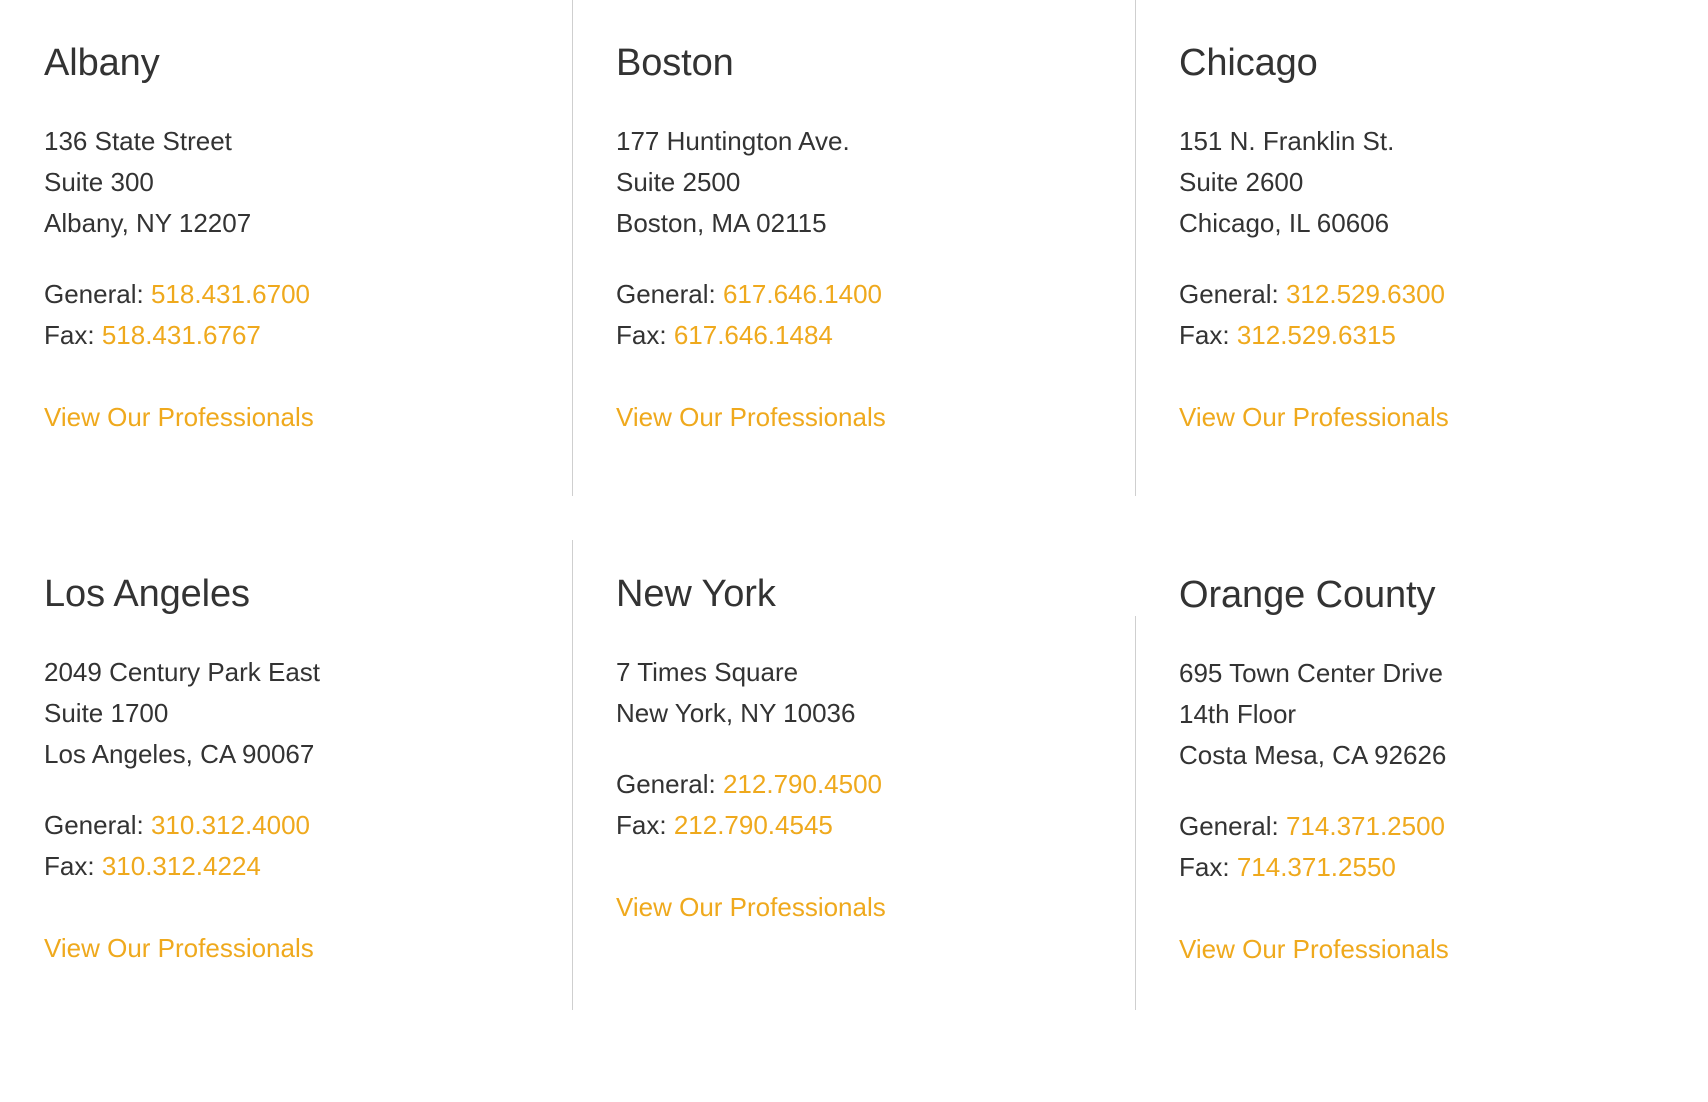 The image size is (1708, 1102). Describe the element at coordinates (733, 141) in the screenshot. I see `address-line: 177 Huntington Ave.` at that location.